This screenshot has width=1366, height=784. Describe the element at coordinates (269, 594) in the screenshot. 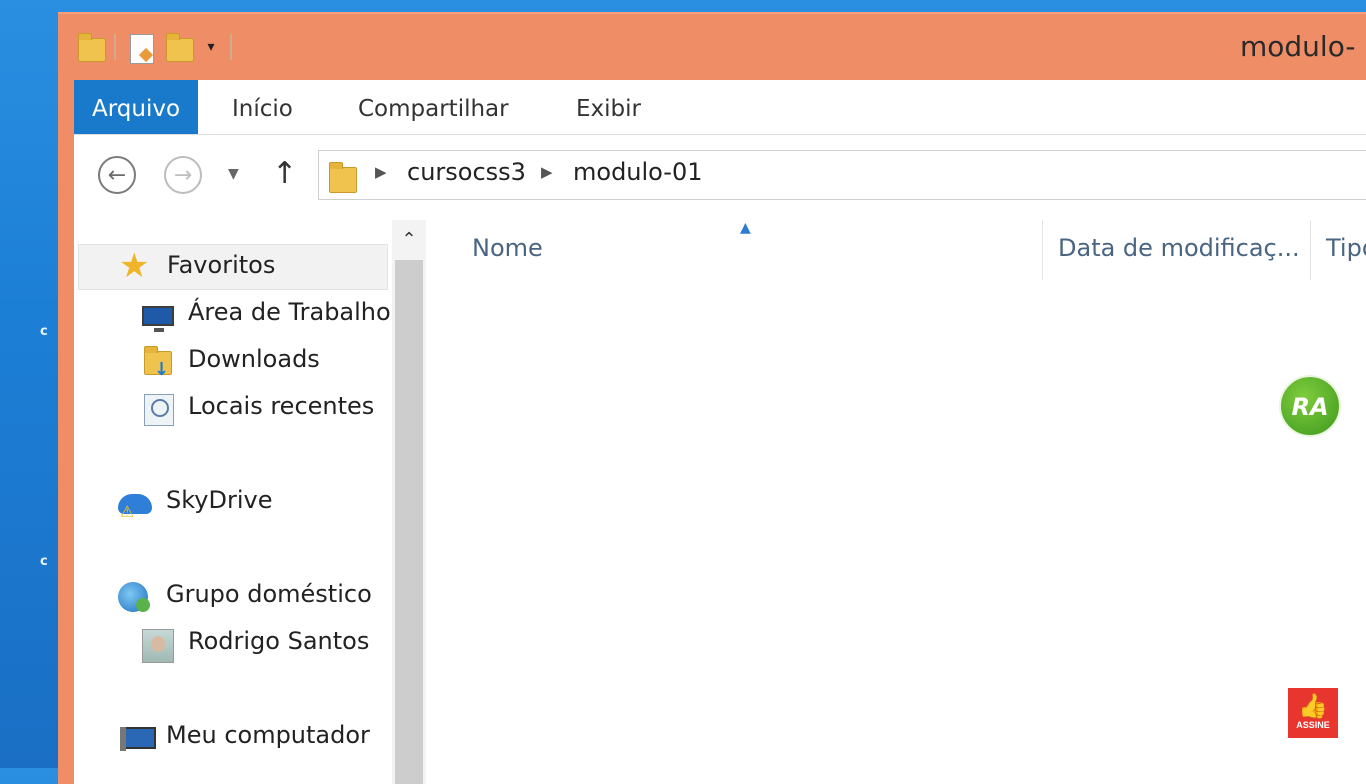

I see `nav-item-label: Grupo doméstico` at that location.